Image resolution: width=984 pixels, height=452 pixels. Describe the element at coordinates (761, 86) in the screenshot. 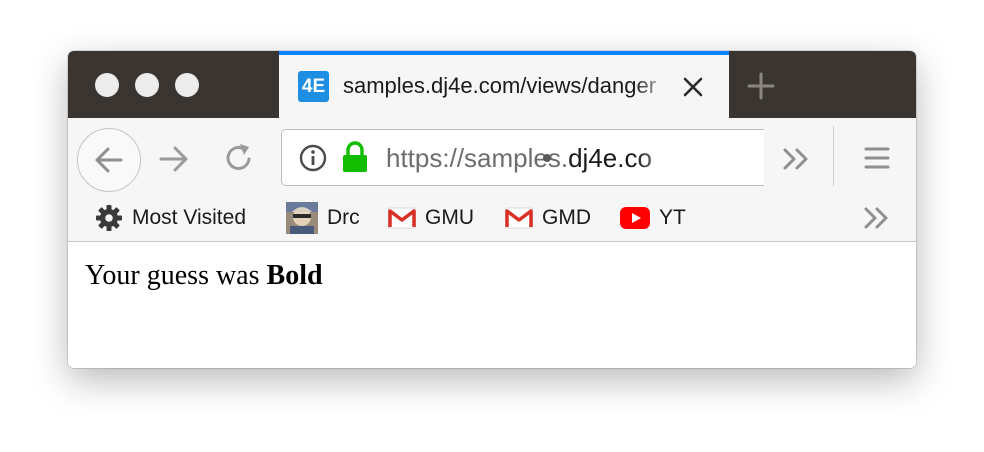

I see `new-tab-icon` at that location.